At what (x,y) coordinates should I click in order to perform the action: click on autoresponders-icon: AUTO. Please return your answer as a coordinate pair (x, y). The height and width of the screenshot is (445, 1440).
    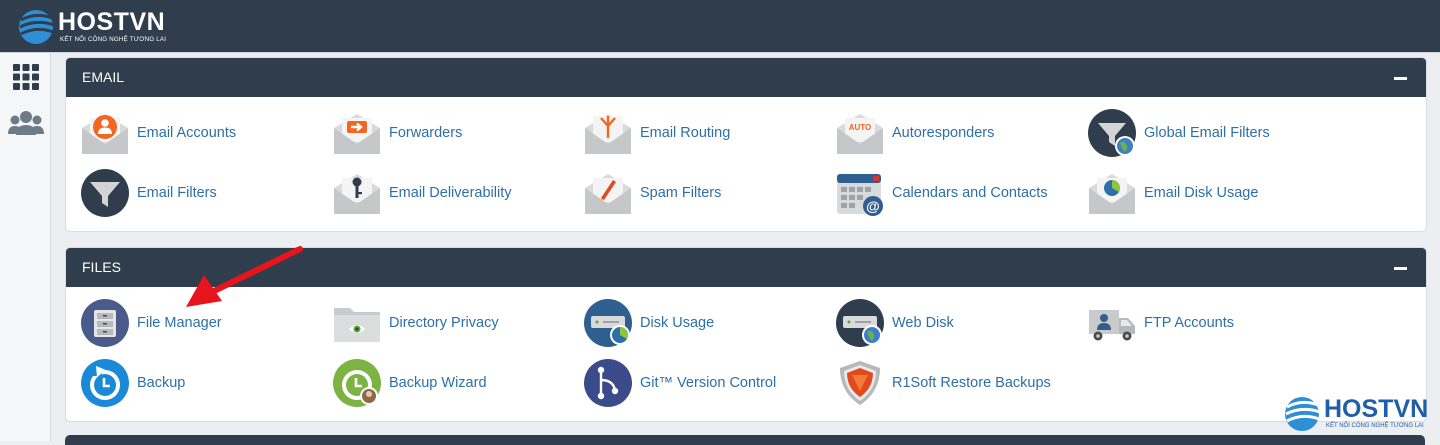
    Looking at the image, I should click on (860, 134).